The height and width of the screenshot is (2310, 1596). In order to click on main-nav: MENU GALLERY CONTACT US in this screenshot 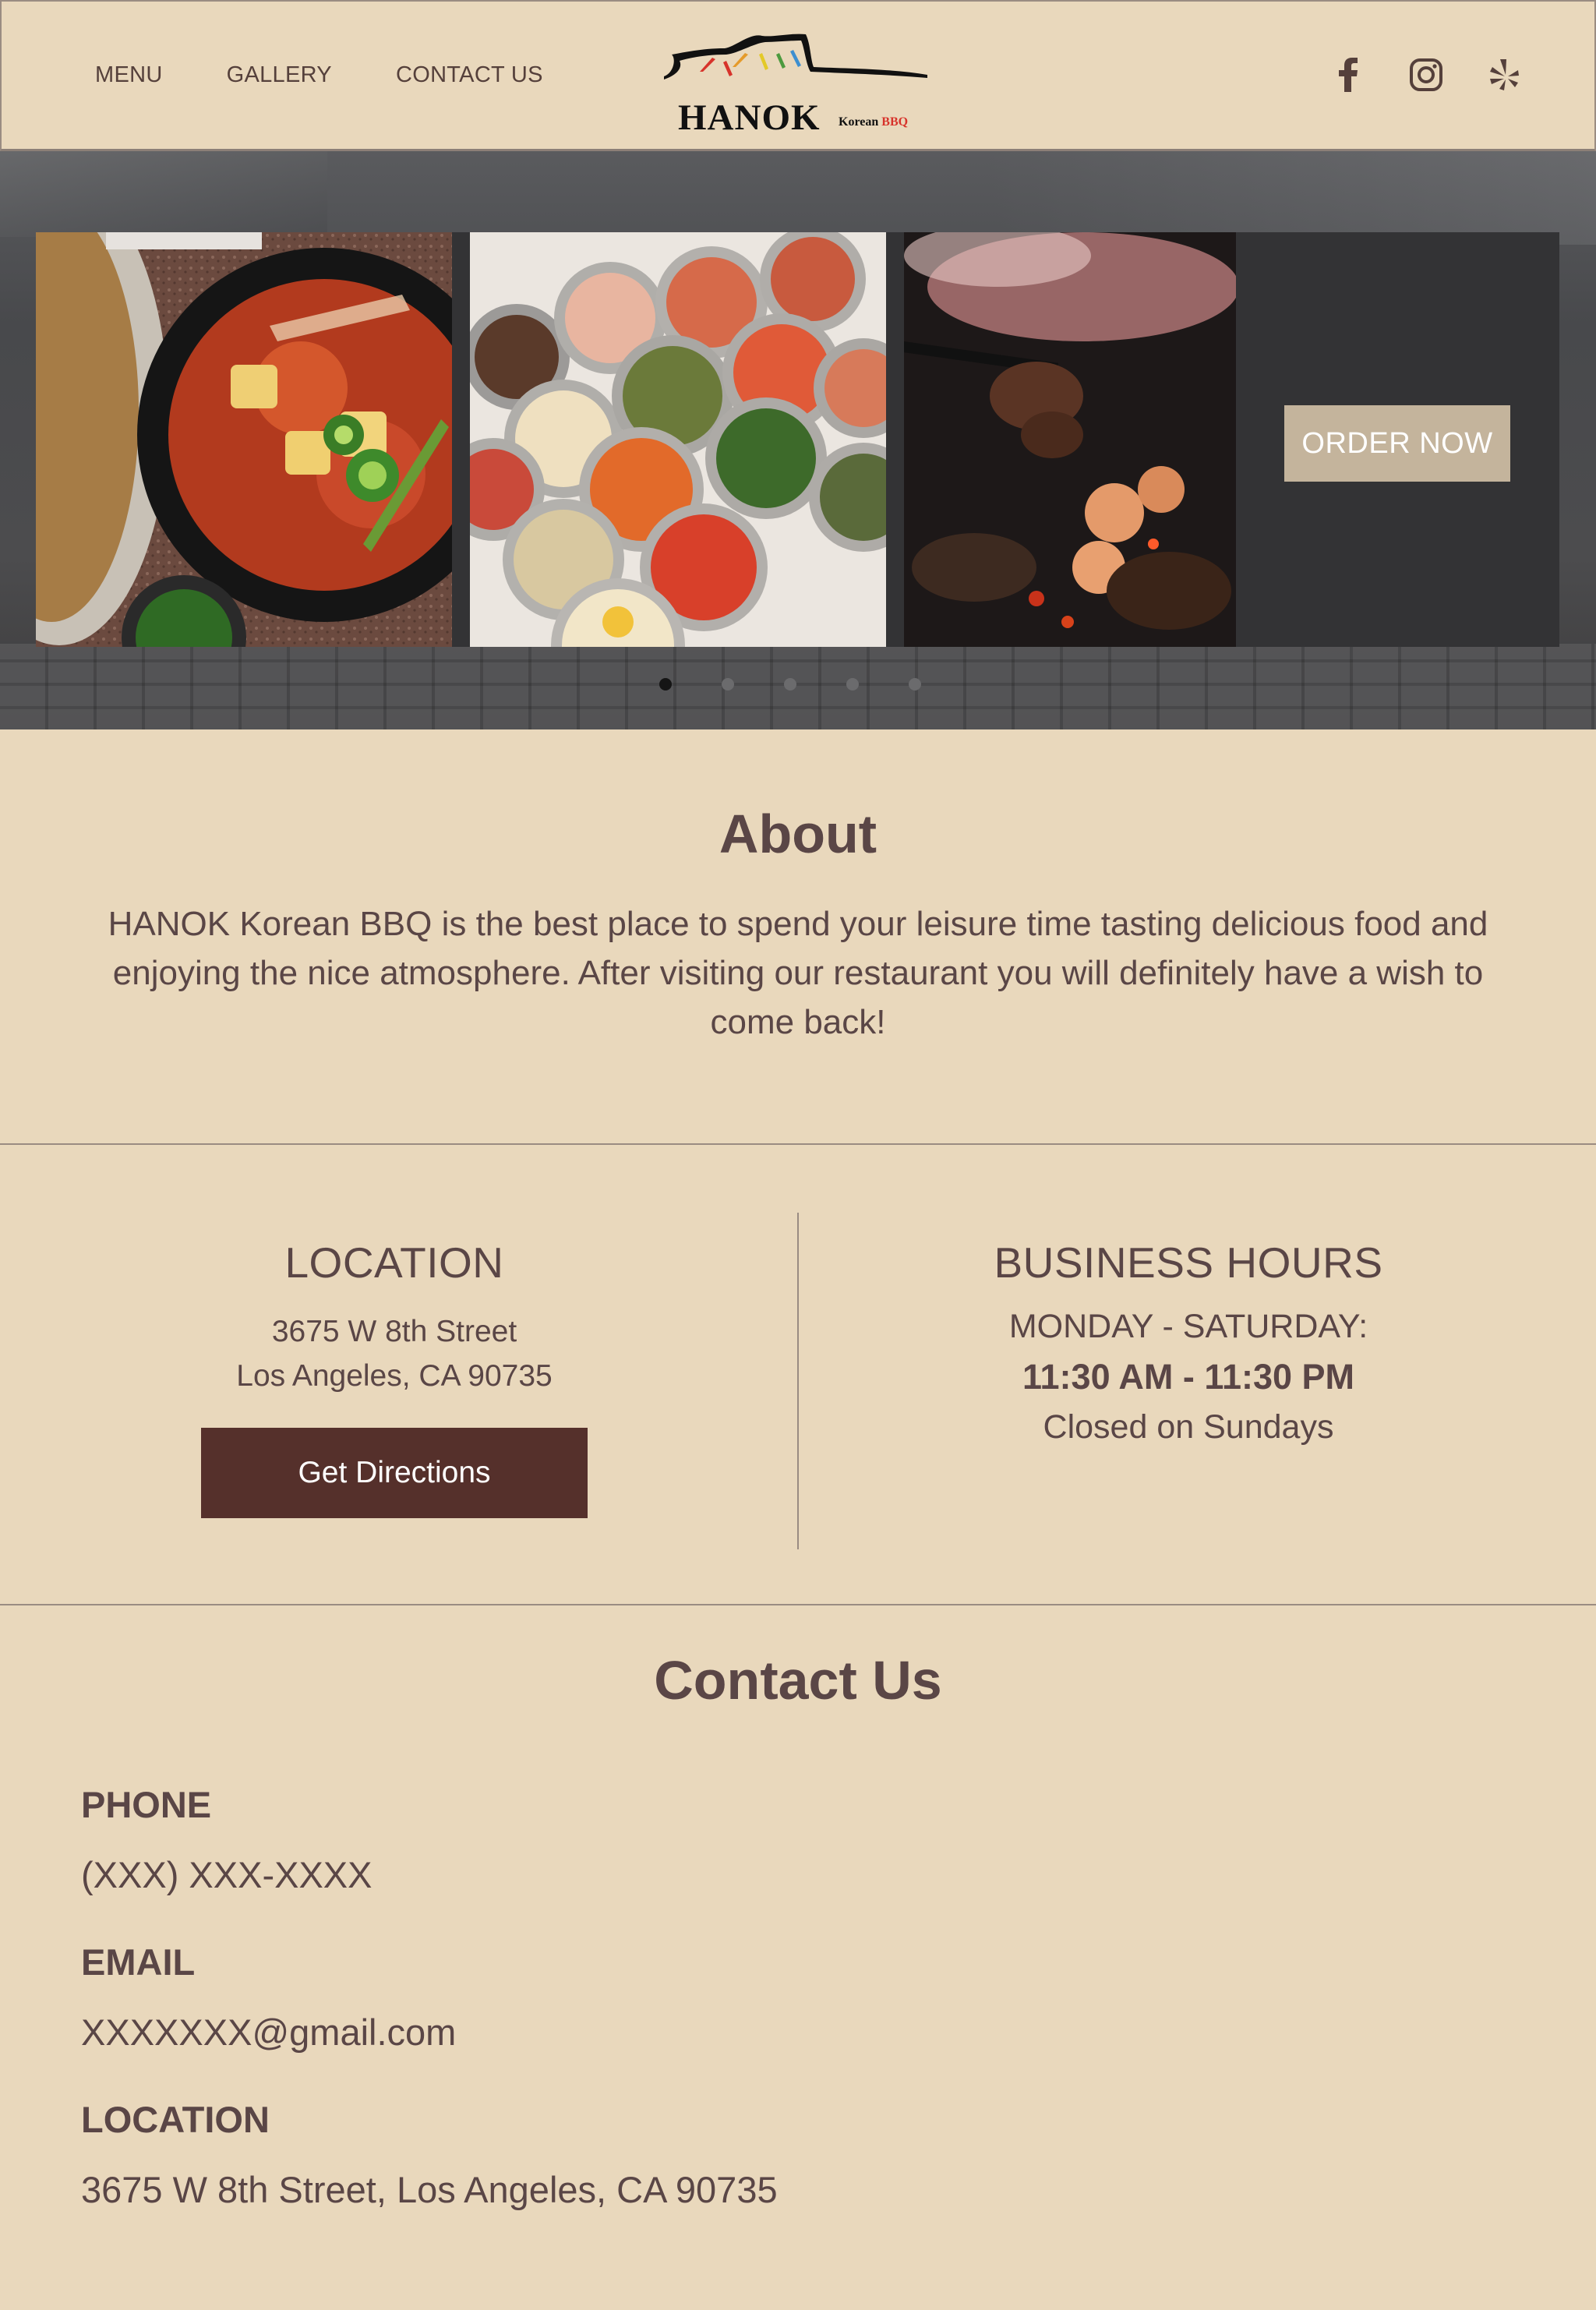, I will do `click(319, 75)`.